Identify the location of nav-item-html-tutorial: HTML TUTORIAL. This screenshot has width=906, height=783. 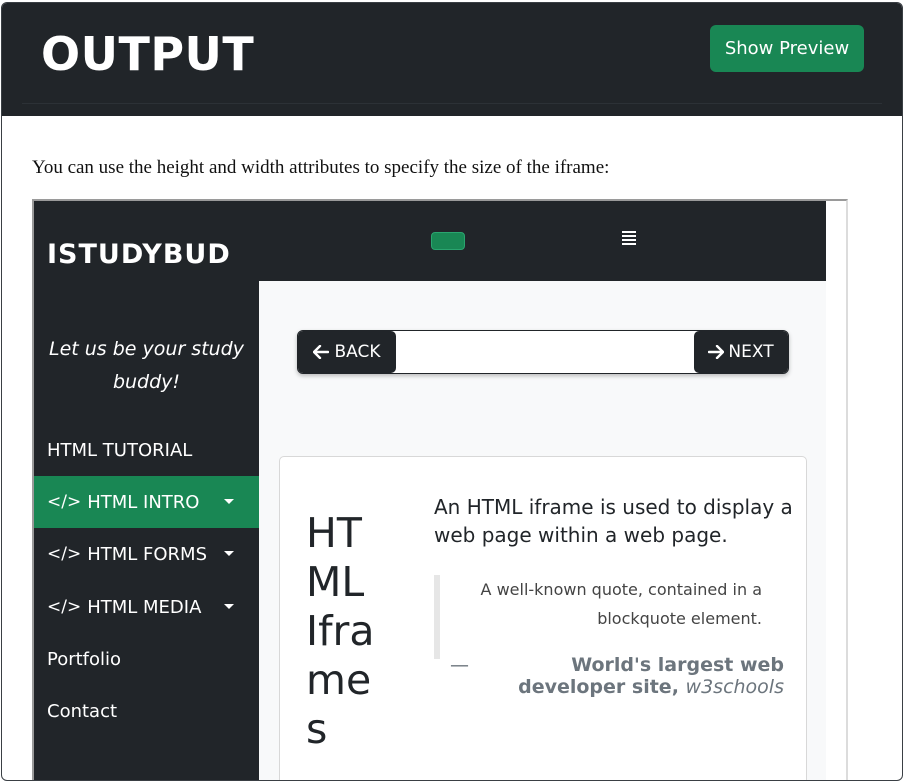
(146, 450).